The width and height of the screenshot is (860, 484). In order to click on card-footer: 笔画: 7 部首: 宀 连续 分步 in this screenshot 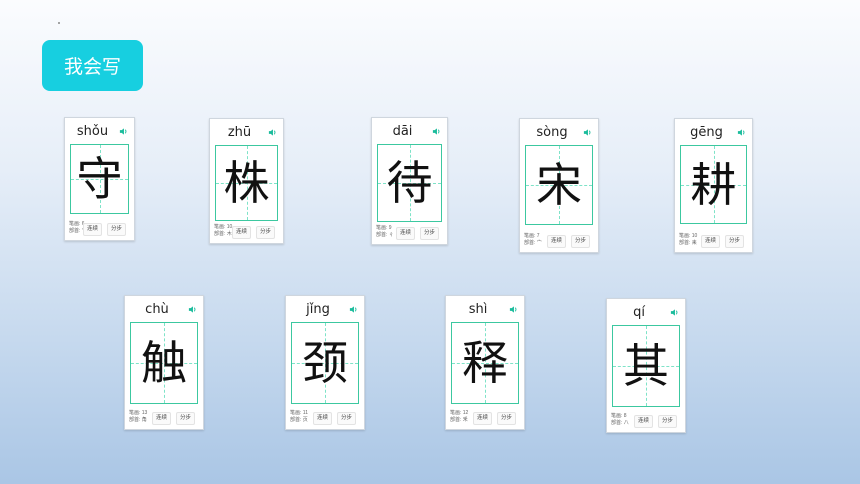, I will do `click(559, 241)`.